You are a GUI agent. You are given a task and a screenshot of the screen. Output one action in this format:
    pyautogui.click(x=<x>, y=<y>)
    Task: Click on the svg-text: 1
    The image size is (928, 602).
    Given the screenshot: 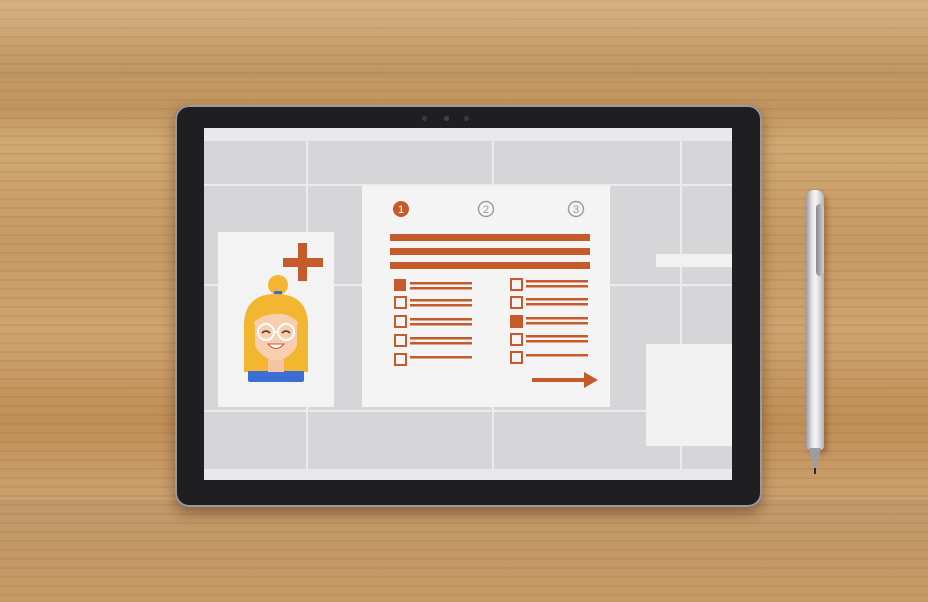 What is the action you would take?
    pyautogui.click(x=401, y=210)
    